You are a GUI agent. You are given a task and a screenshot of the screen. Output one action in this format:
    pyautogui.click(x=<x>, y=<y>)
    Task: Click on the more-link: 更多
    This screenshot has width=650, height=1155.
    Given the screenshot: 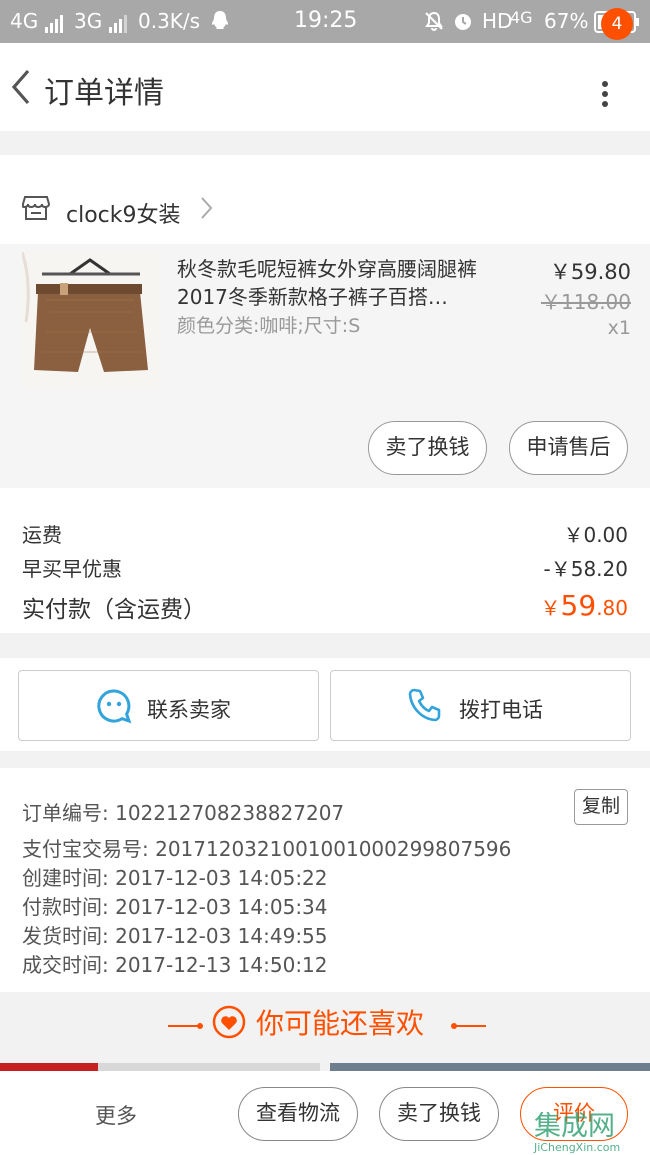 What is the action you would take?
    pyautogui.click(x=116, y=1115)
    